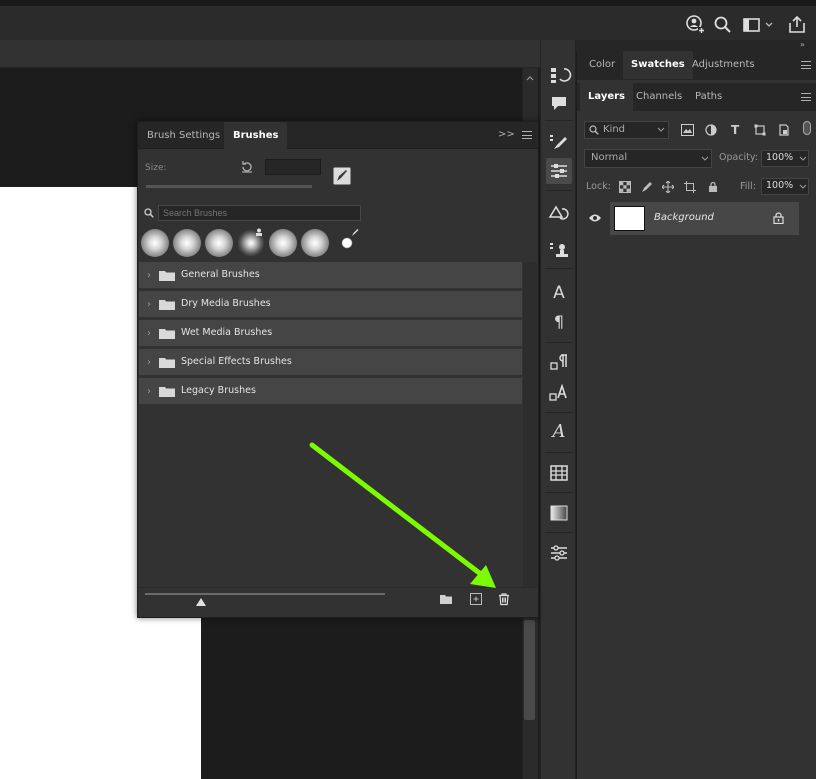 The image size is (816, 779). What do you see at coordinates (802, 44) in the screenshot?
I see `collapse-right-icon: »` at bounding box center [802, 44].